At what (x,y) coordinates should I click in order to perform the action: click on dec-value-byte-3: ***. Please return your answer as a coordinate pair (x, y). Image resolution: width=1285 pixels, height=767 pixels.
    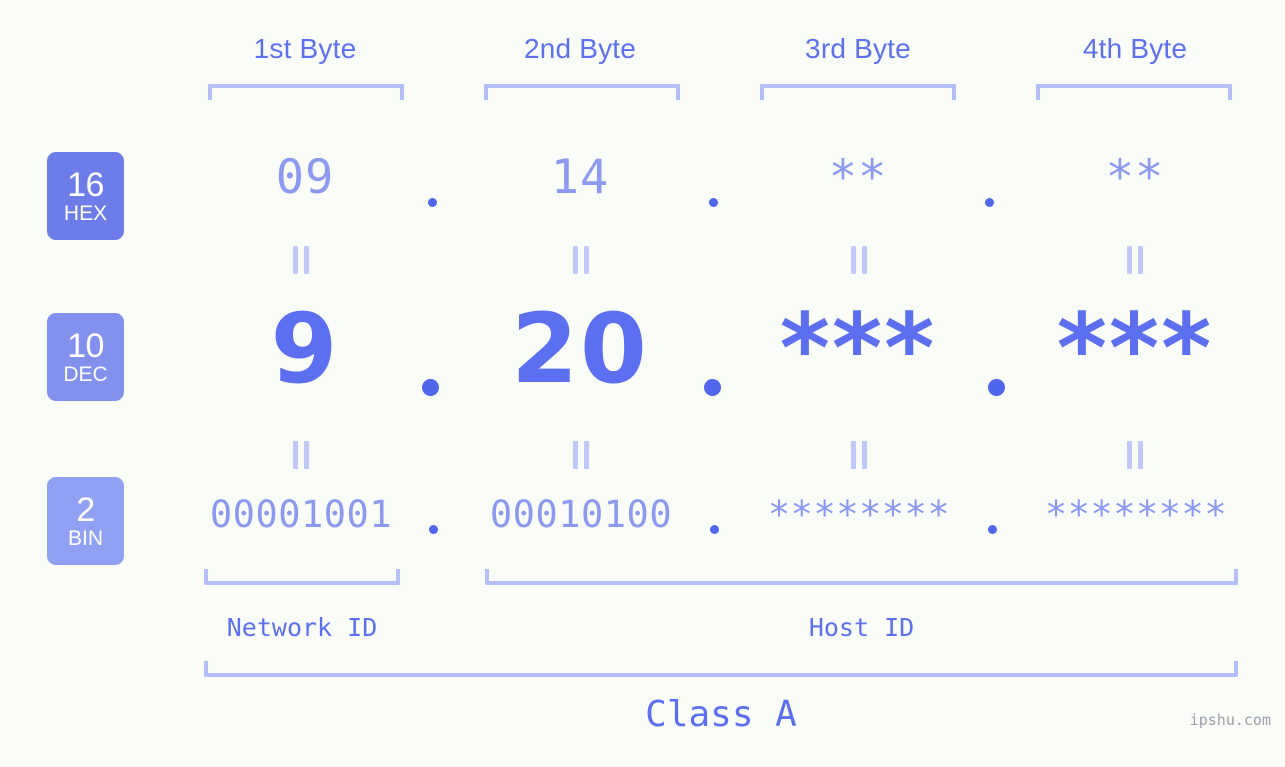
    Looking at the image, I should click on (858, 349).